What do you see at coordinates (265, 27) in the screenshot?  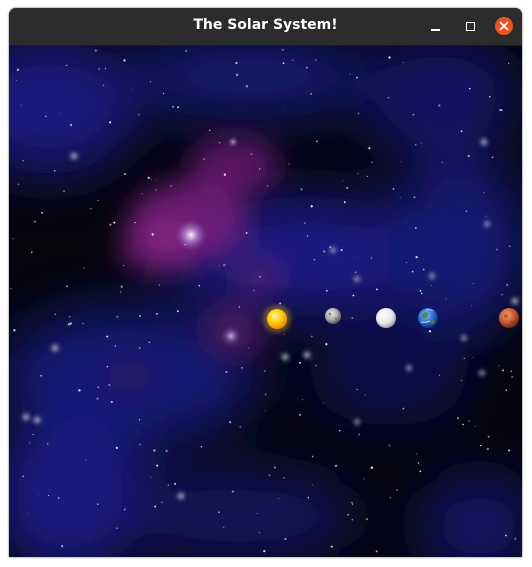 I see `title-bar: The Solar System!` at bounding box center [265, 27].